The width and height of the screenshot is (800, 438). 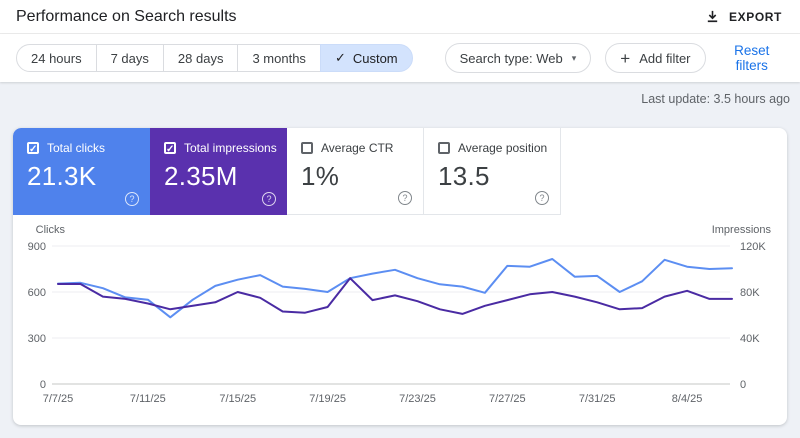 I want to click on reset-filters-link: Reset filters, so click(x=752, y=58).